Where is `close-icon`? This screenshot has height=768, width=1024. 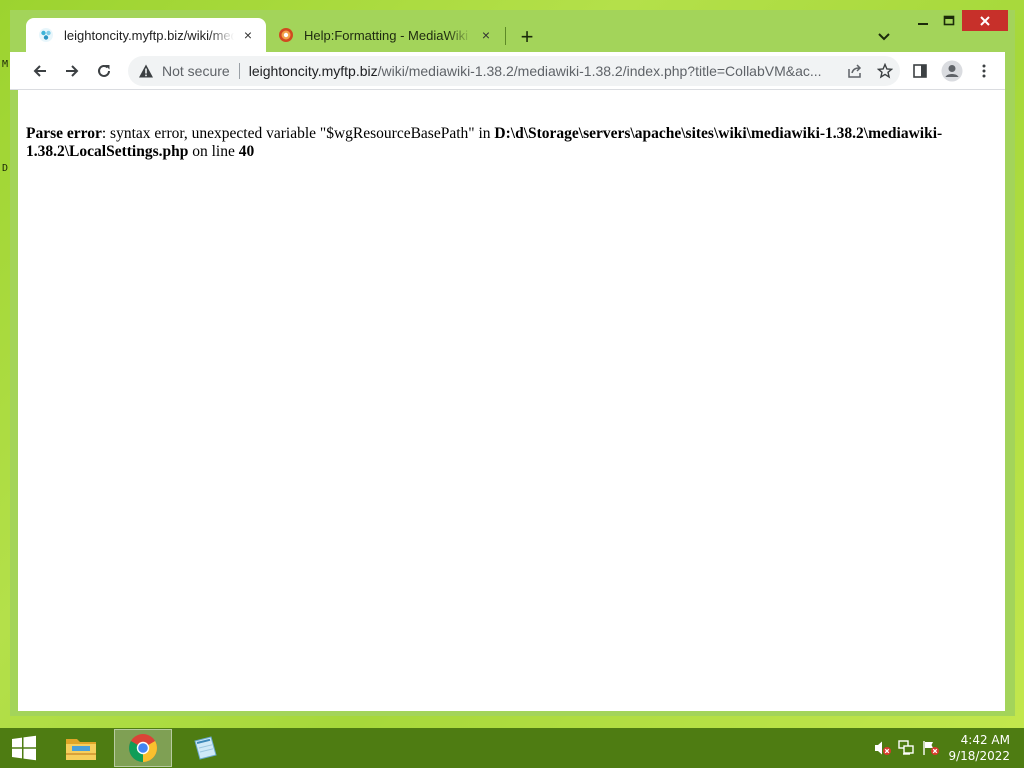 close-icon is located at coordinates (985, 20).